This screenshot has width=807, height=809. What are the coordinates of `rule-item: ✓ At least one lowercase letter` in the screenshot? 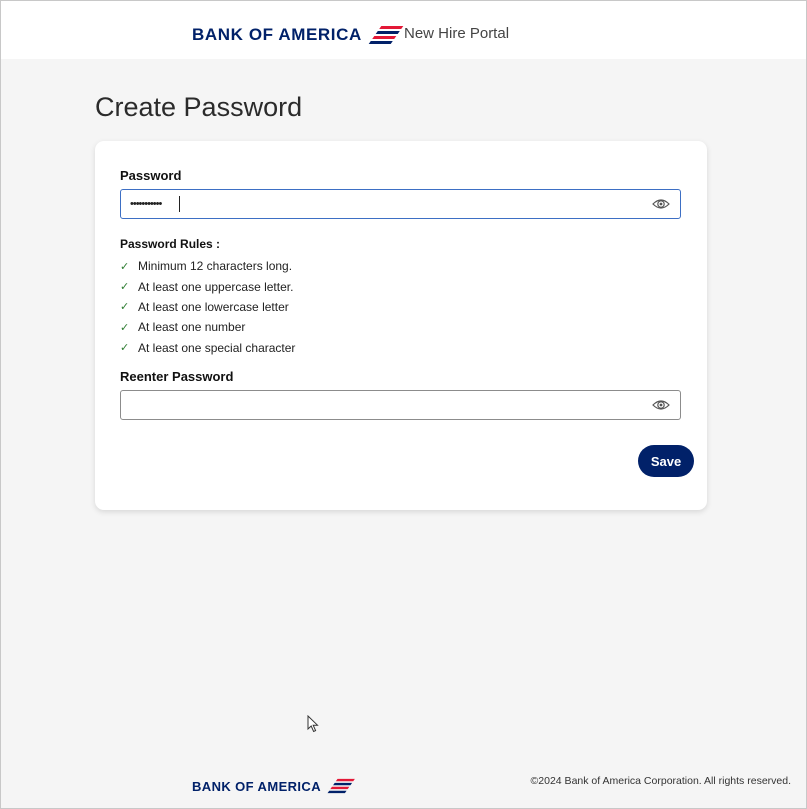 It's located at (207, 307).